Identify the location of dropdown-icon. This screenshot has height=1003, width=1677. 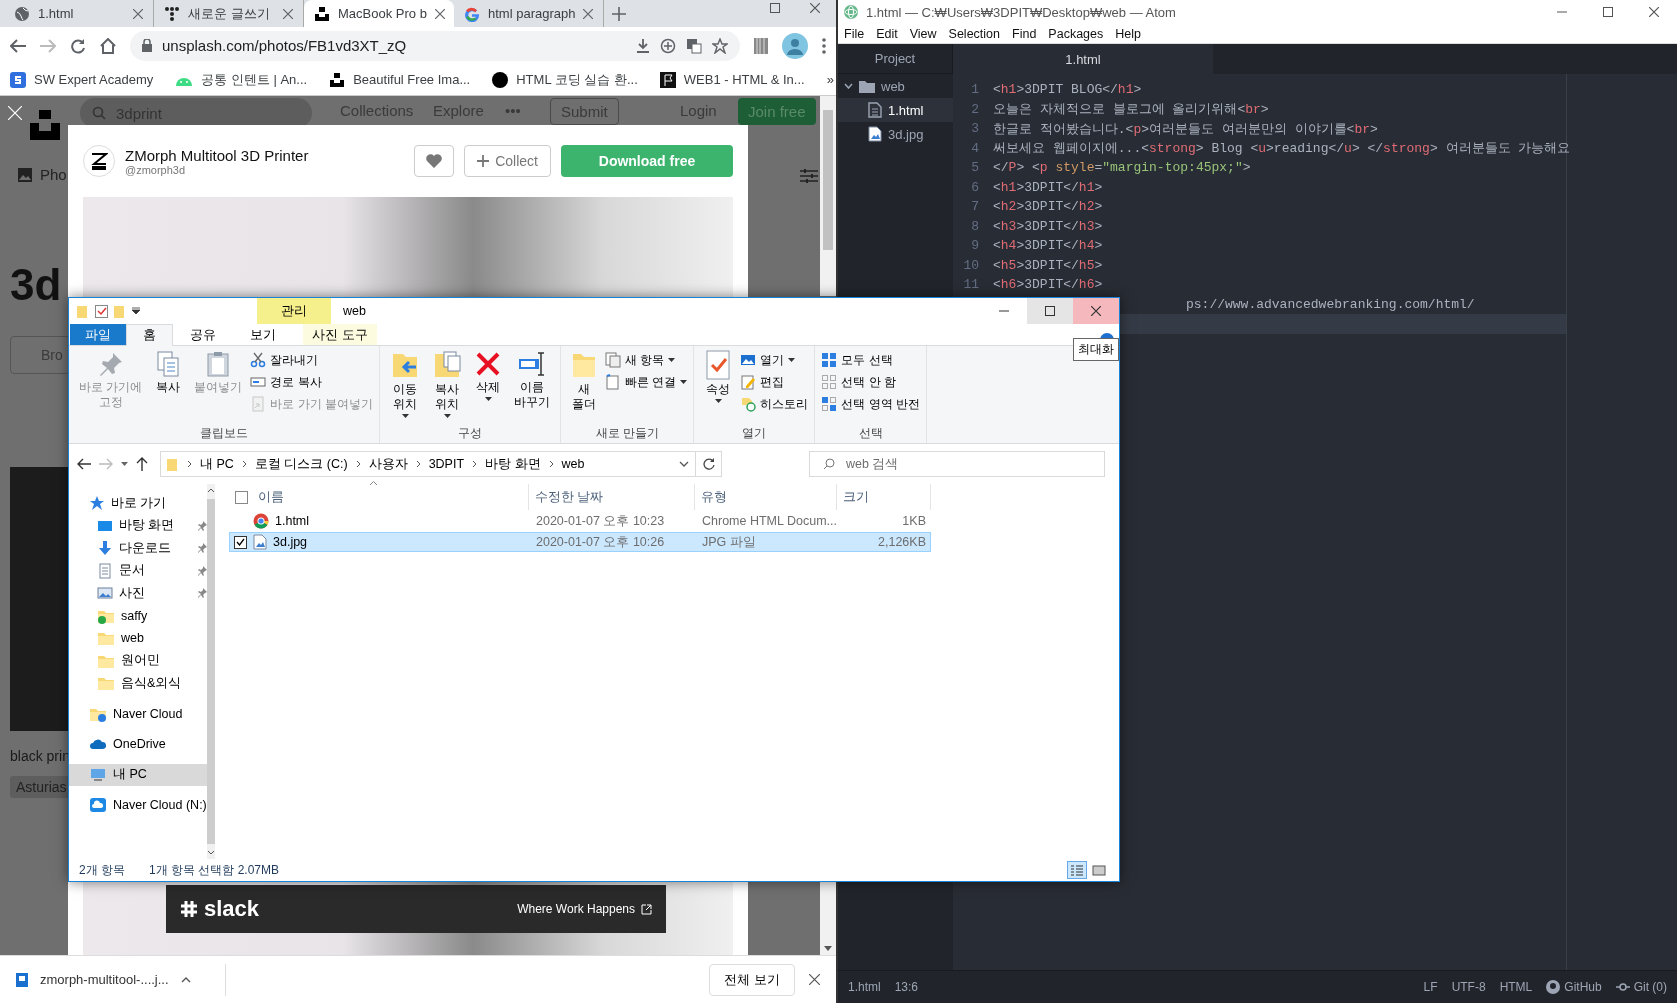
(136, 311).